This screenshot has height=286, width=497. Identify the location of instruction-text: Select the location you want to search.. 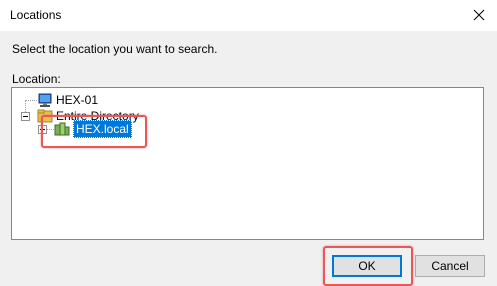
(115, 49).